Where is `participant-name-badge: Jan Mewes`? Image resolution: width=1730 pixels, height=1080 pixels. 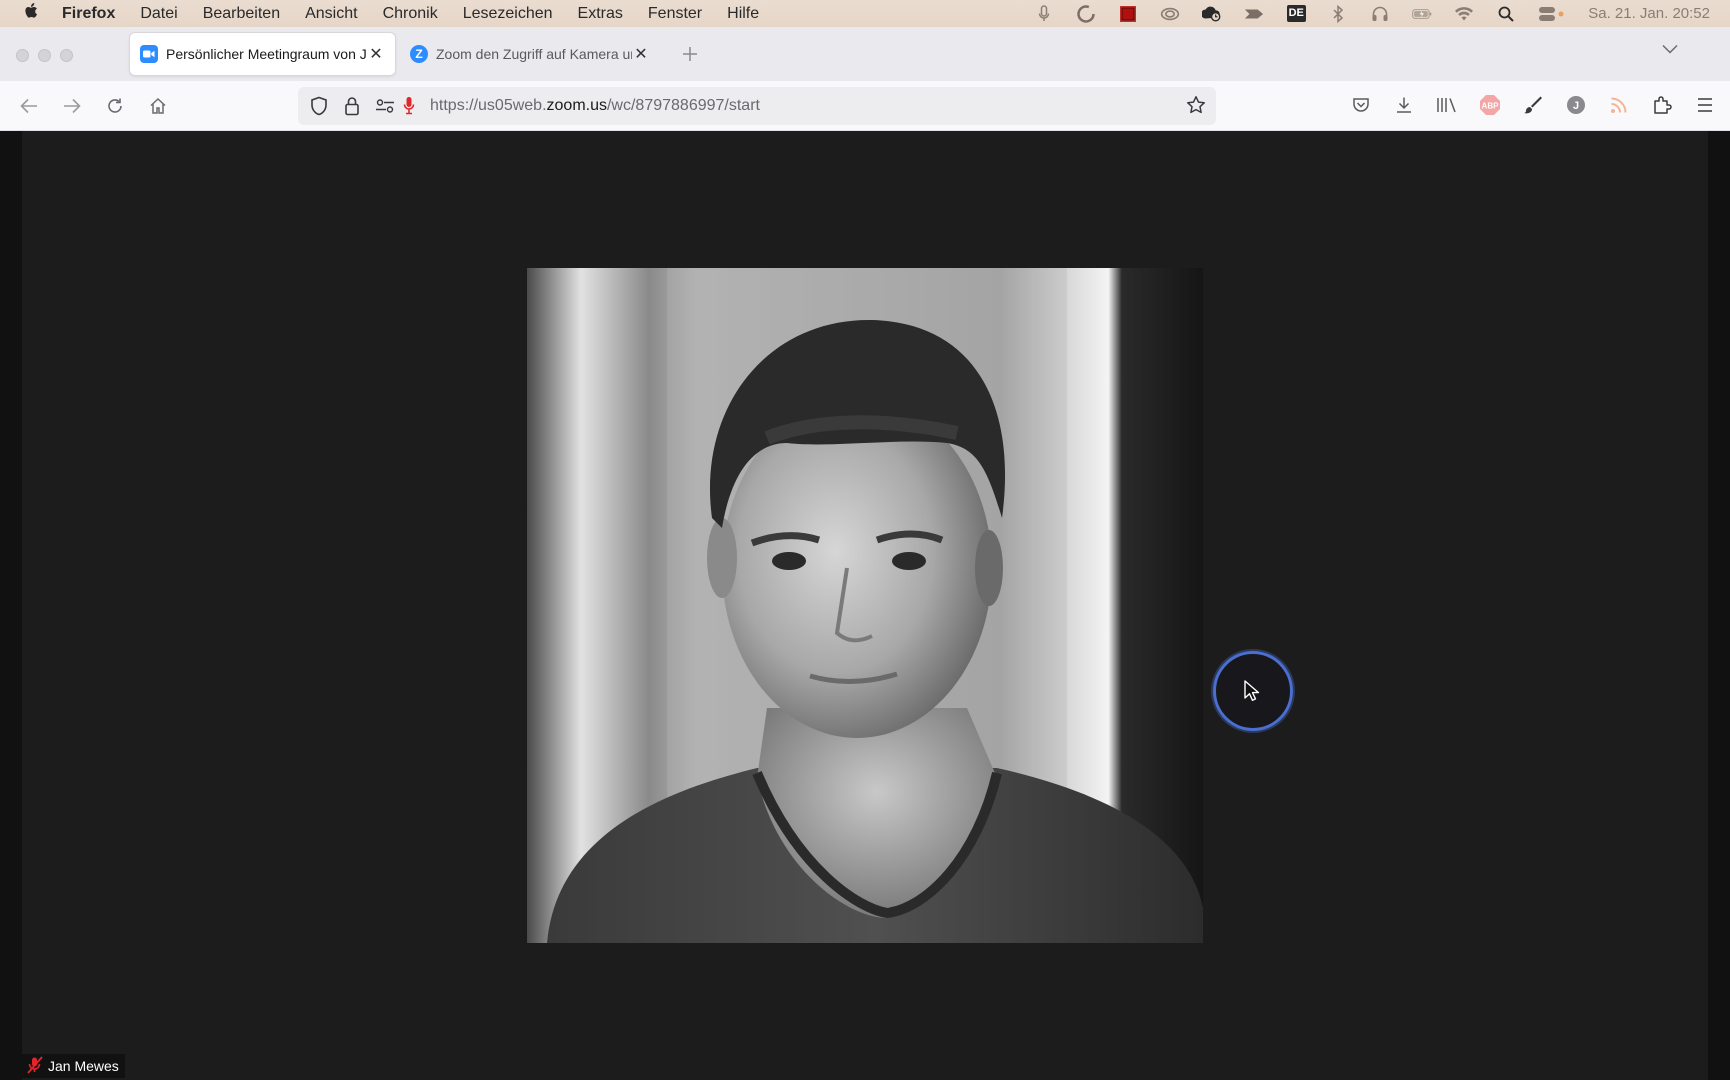 participant-name-badge: Jan Mewes is located at coordinates (73, 1066).